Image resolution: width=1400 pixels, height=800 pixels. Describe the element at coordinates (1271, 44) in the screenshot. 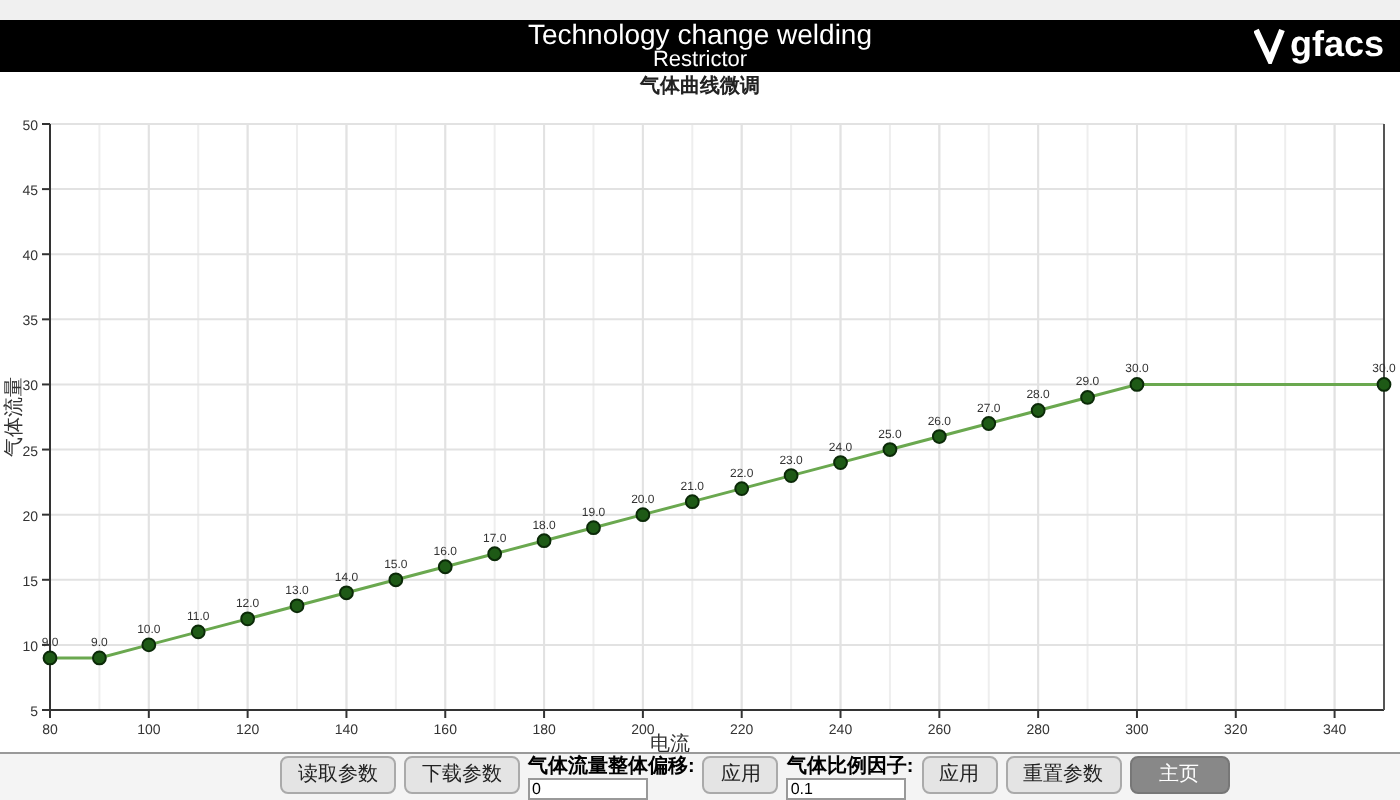

I see `logo-mark-icon` at that location.